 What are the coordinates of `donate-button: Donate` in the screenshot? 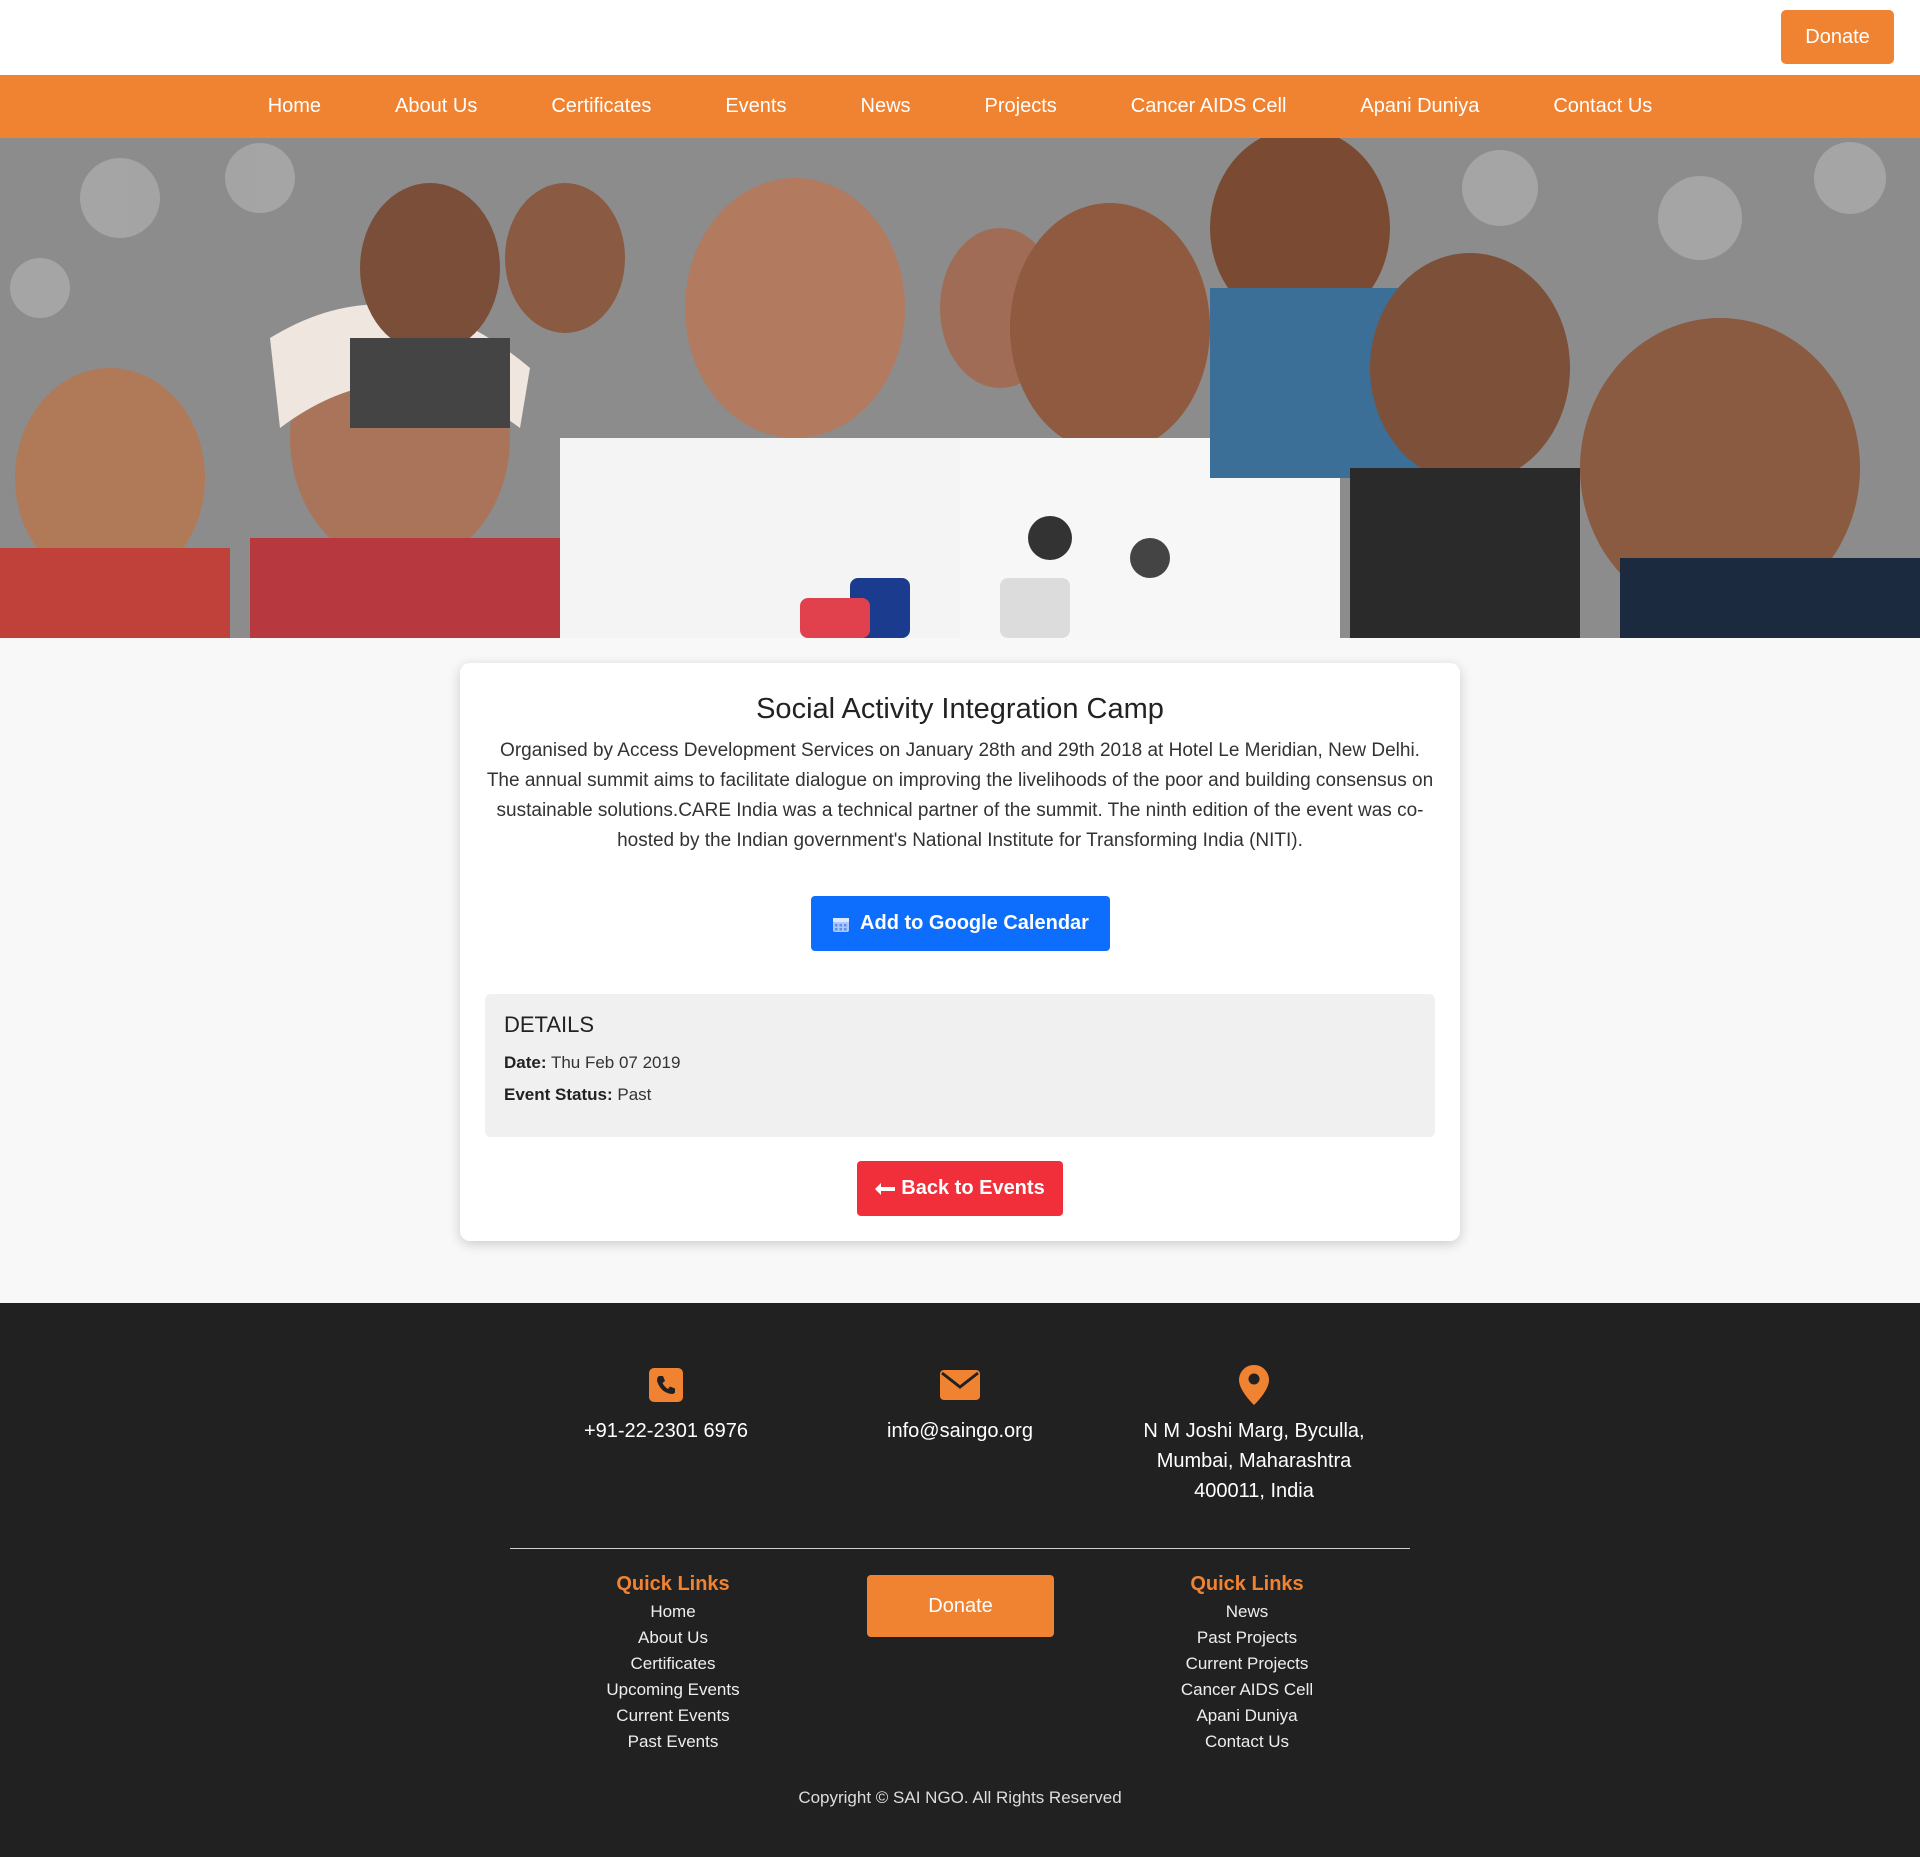 It's located at (1837, 37).